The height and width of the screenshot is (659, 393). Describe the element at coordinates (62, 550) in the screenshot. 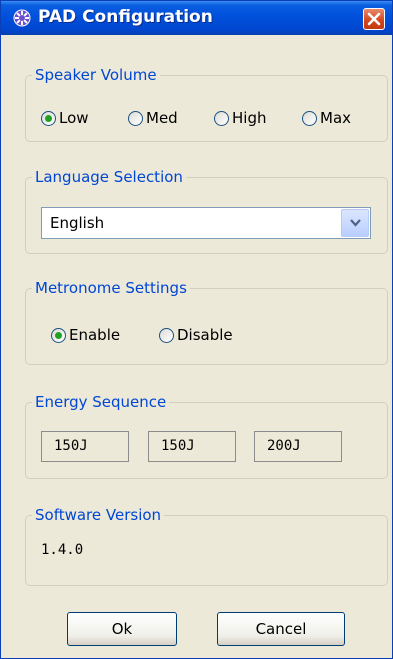

I see `software-version-value: 1.4.0` at that location.